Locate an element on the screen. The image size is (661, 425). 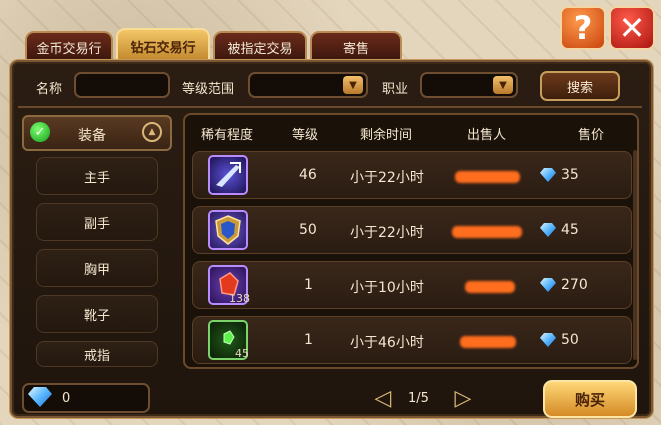
item-count: 45 is located at coordinates (242, 353).